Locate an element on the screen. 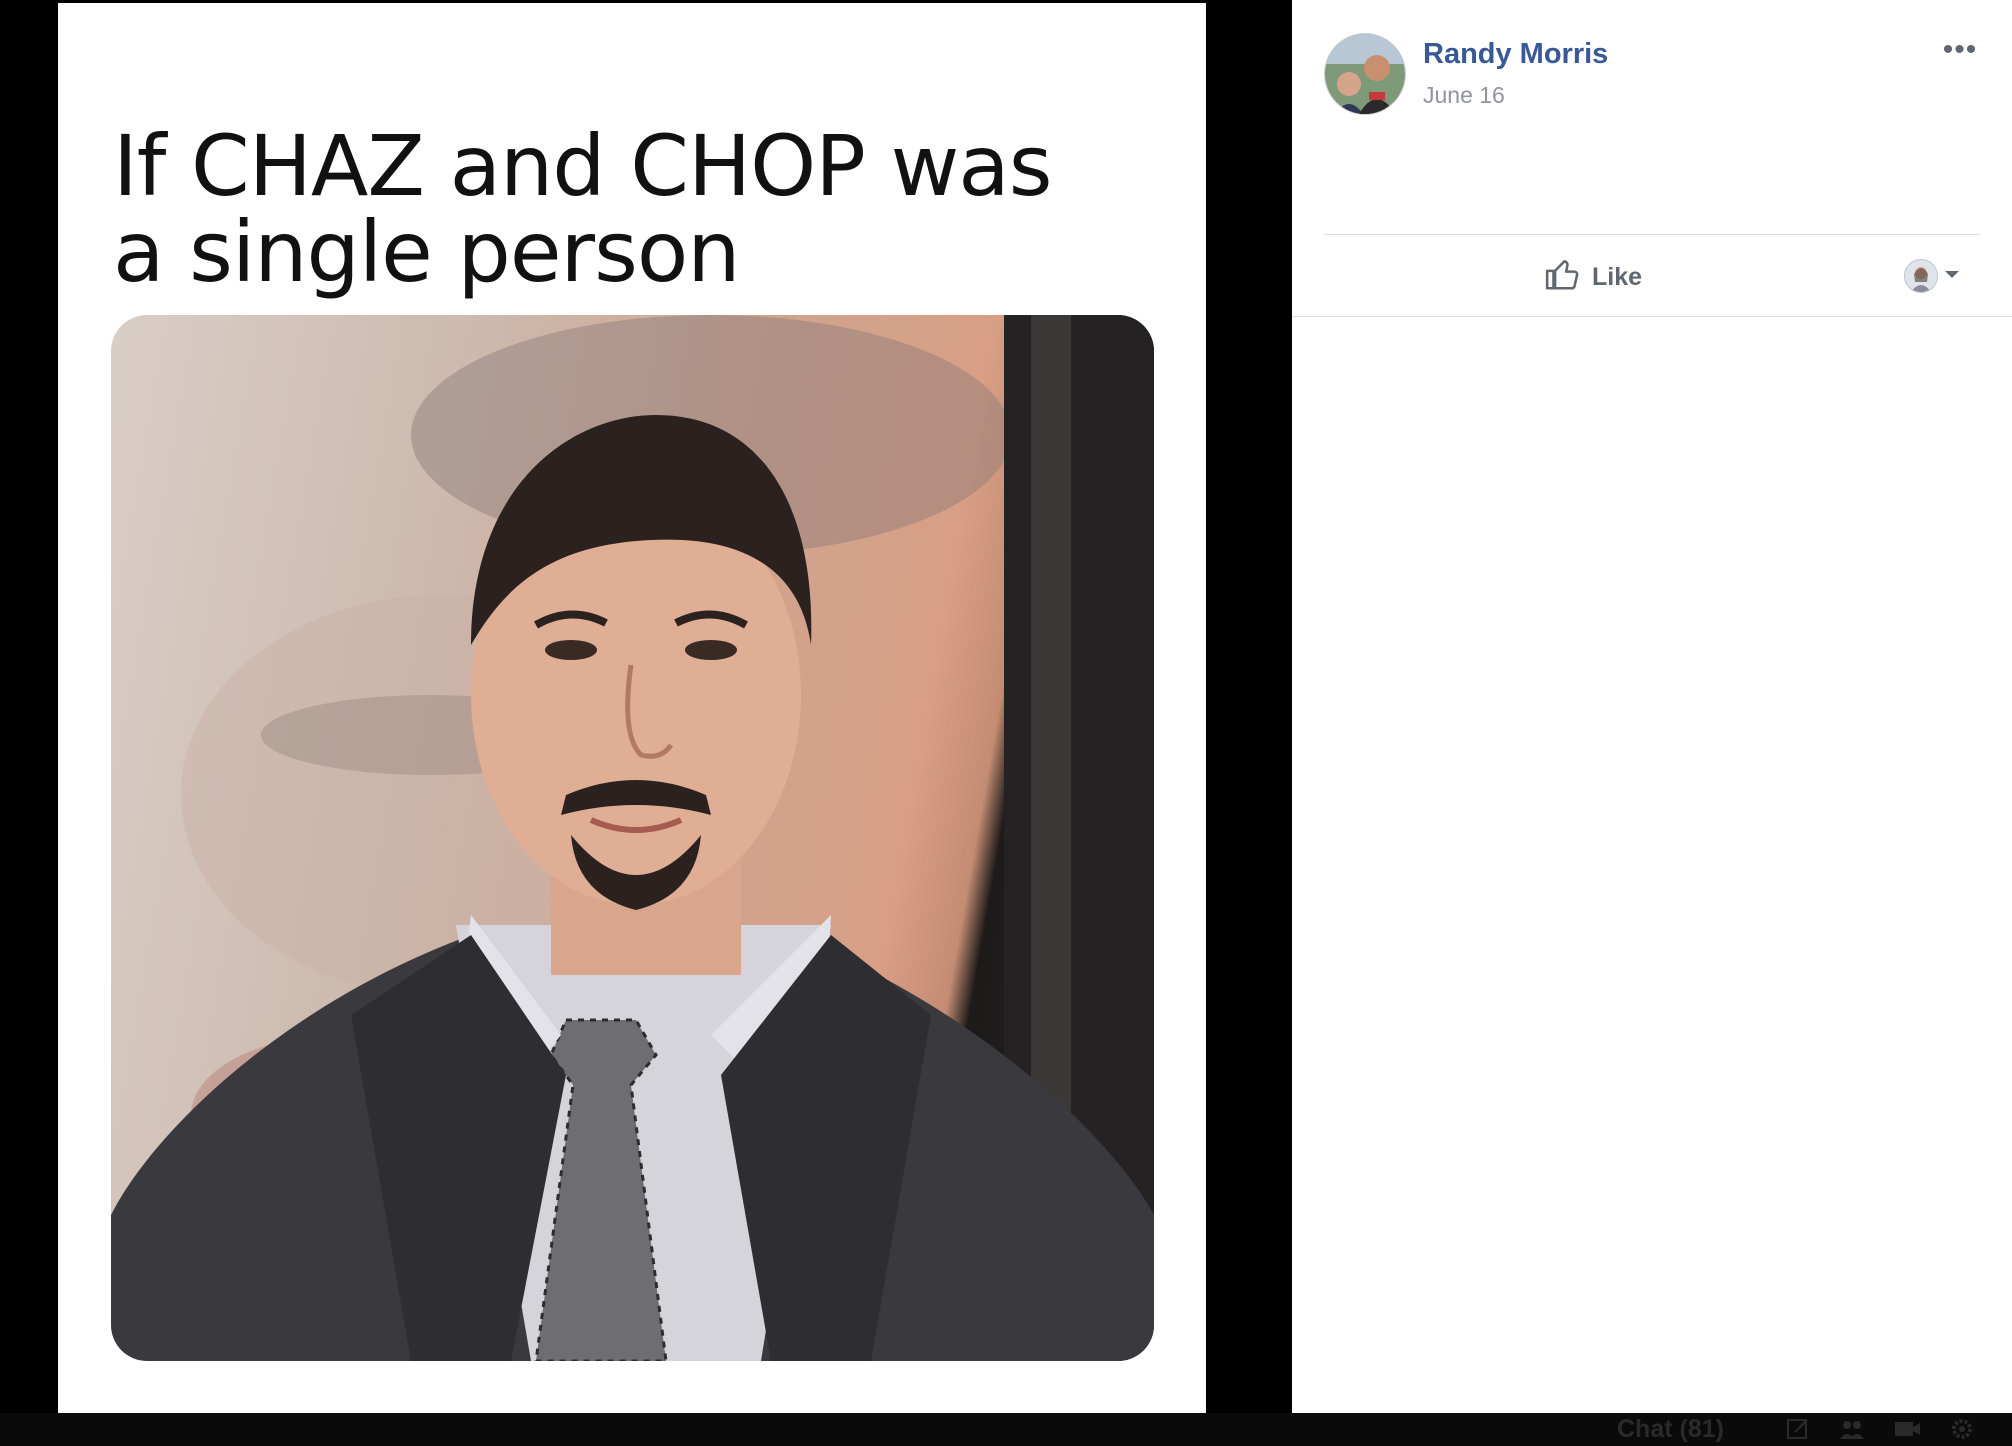 Image resolution: width=2012 pixels, height=1446 pixels. more-options-button: ••• is located at coordinates (1960, 50).